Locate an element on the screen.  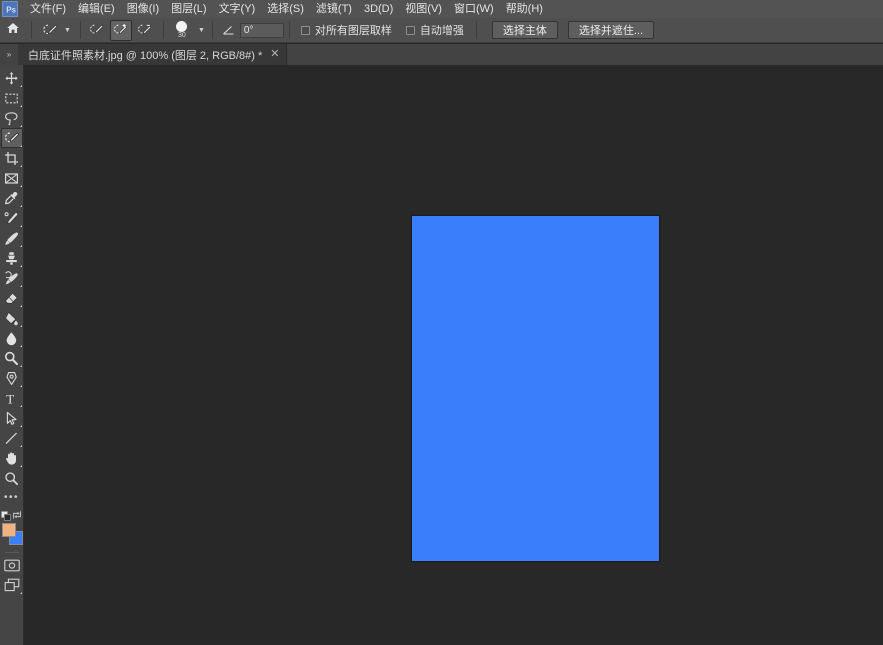
menu-window: 窗口(W) is located at coordinates (474, 9).